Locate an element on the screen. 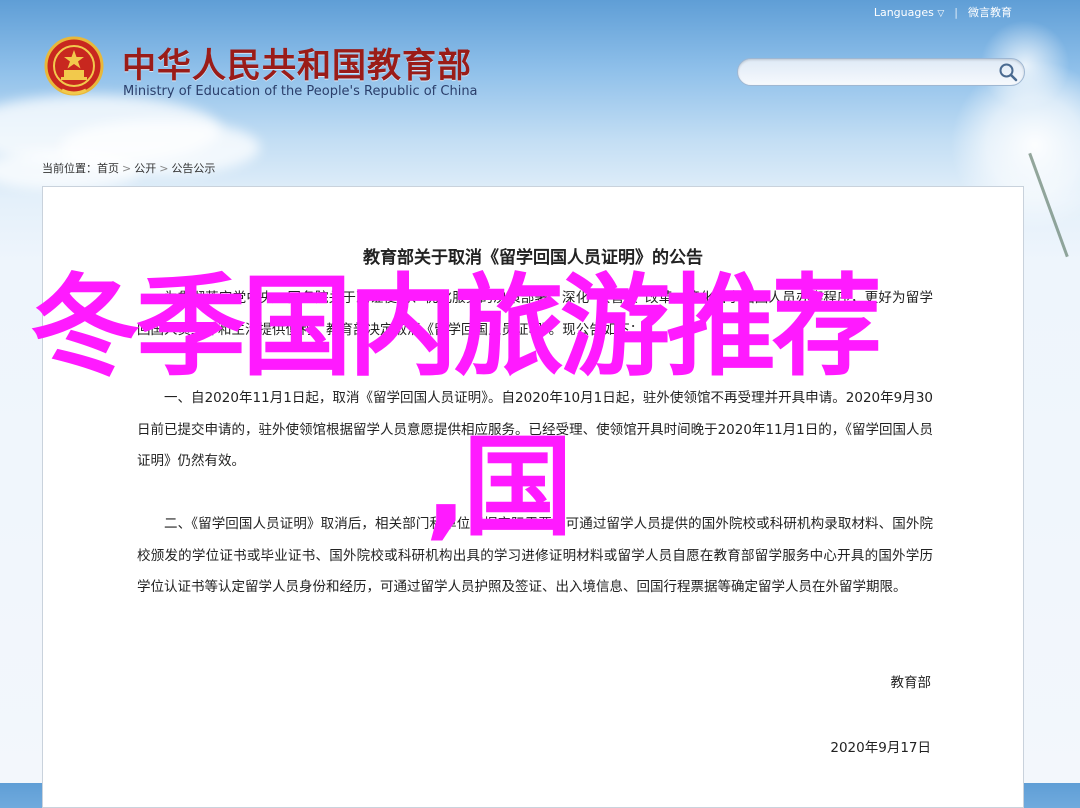 Image resolution: width=1080 pixels, height=808 pixels. site-title: 中华人民共和国教育部 is located at coordinates (297, 66).